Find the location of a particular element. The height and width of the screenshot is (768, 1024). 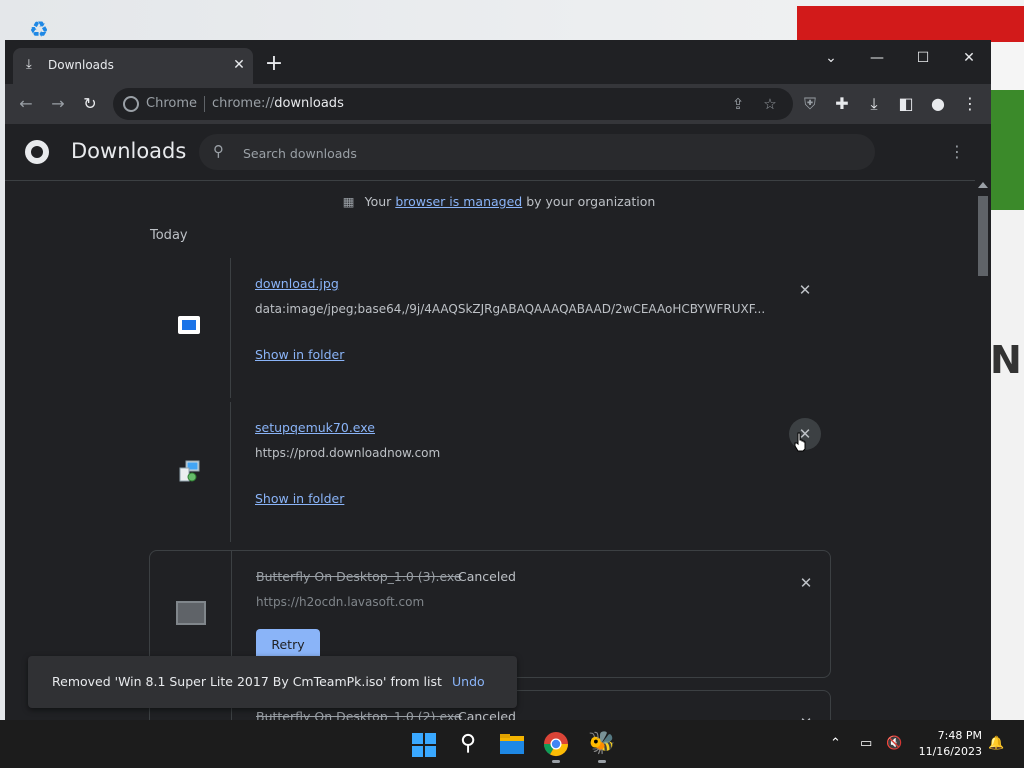

file-name-link: download.jpg is located at coordinates (297, 283).